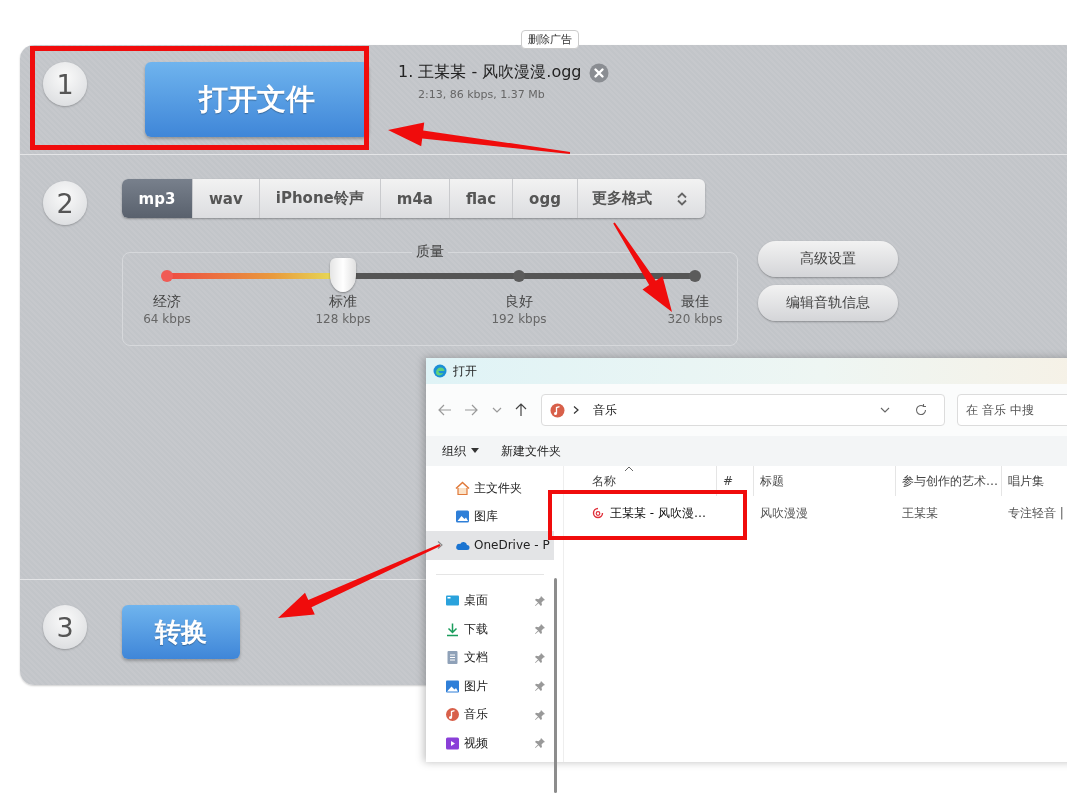 The image size is (1067, 800). Describe the element at coordinates (343, 302) in the screenshot. I see `quality-label: 标准` at that location.